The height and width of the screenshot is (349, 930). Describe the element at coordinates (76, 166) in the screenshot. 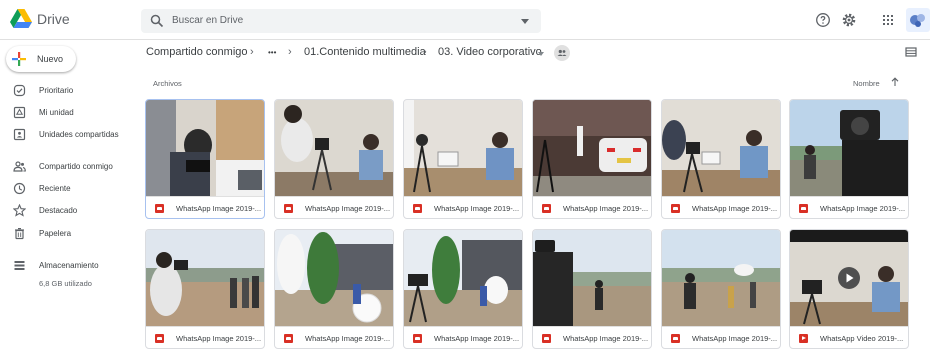

I see `sidebar-item-label: Compartido conmigo` at that location.